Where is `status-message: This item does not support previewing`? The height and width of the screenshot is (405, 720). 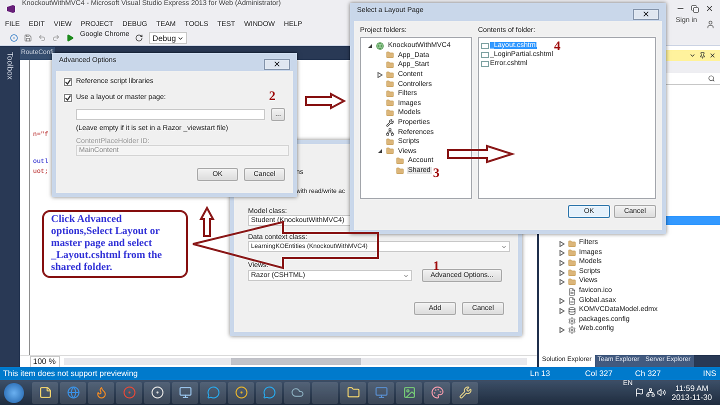
status-message: This item does not support previewing is located at coordinates (71, 373).